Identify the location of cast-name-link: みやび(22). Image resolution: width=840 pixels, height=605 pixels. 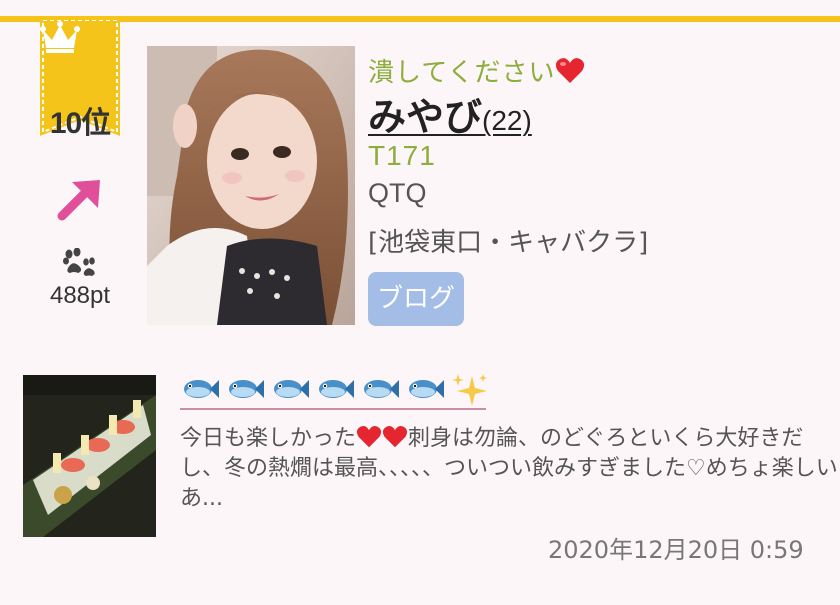
(450, 113).